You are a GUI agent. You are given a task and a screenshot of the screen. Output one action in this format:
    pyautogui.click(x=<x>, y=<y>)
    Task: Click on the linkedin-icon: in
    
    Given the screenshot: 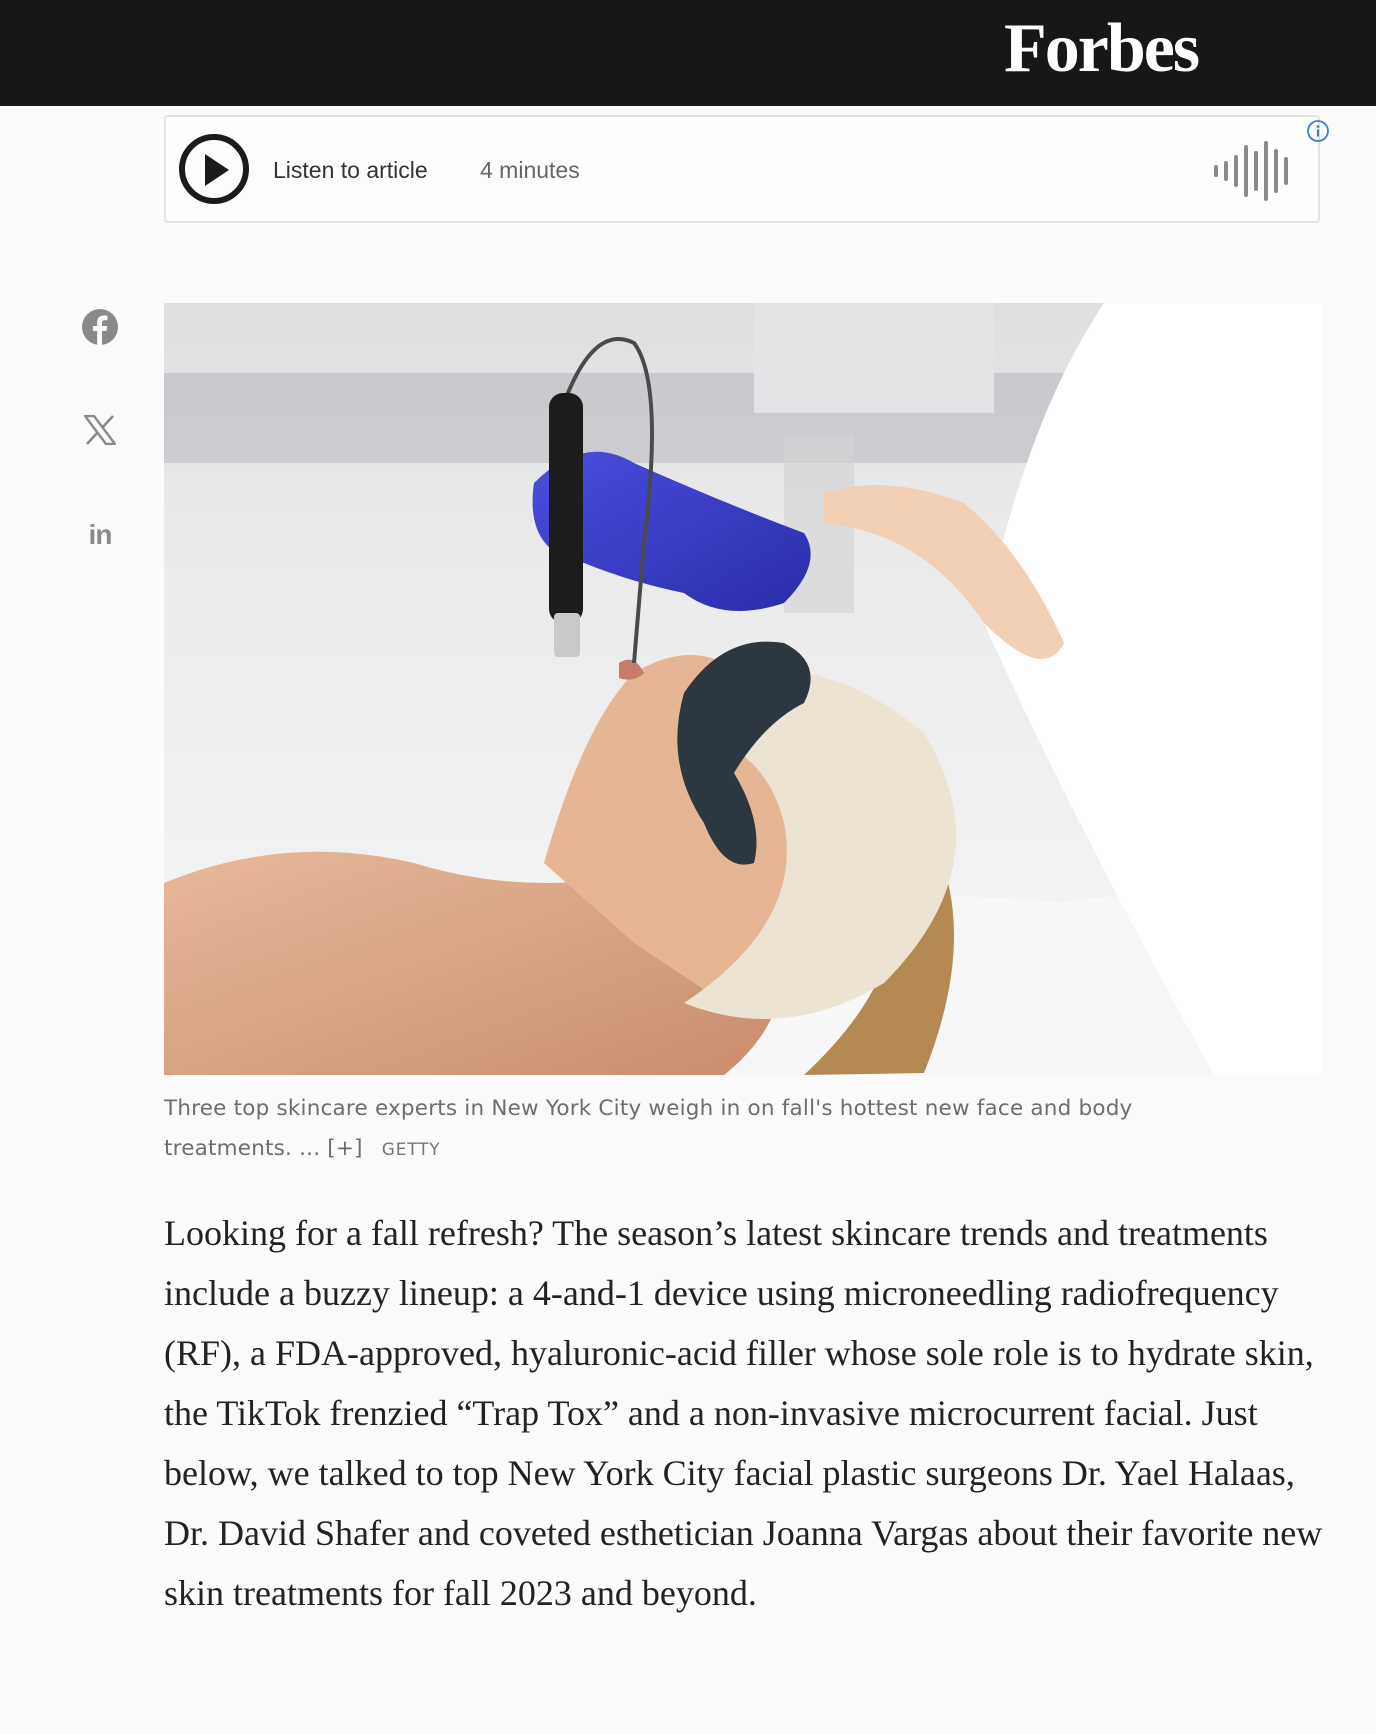 What is the action you would take?
    pyautogui.click(x=100, y=534)
    